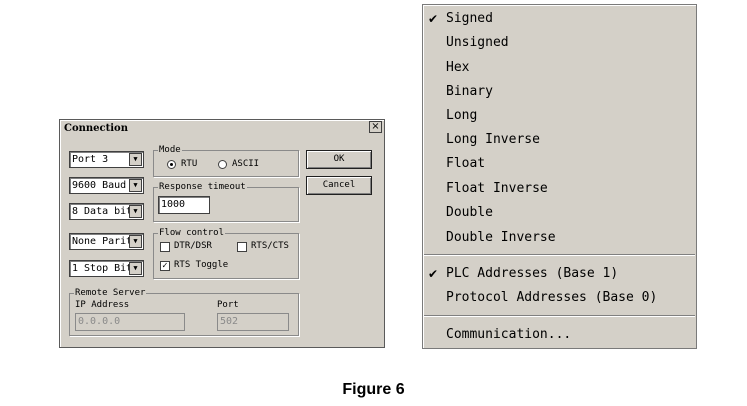 Image resolution: width=747 pixels, height=406 pixels. Describe the element at coordinates (201, 265) in the screenshot. I see `rts-toggle-label: RTS Toggle` at that location.